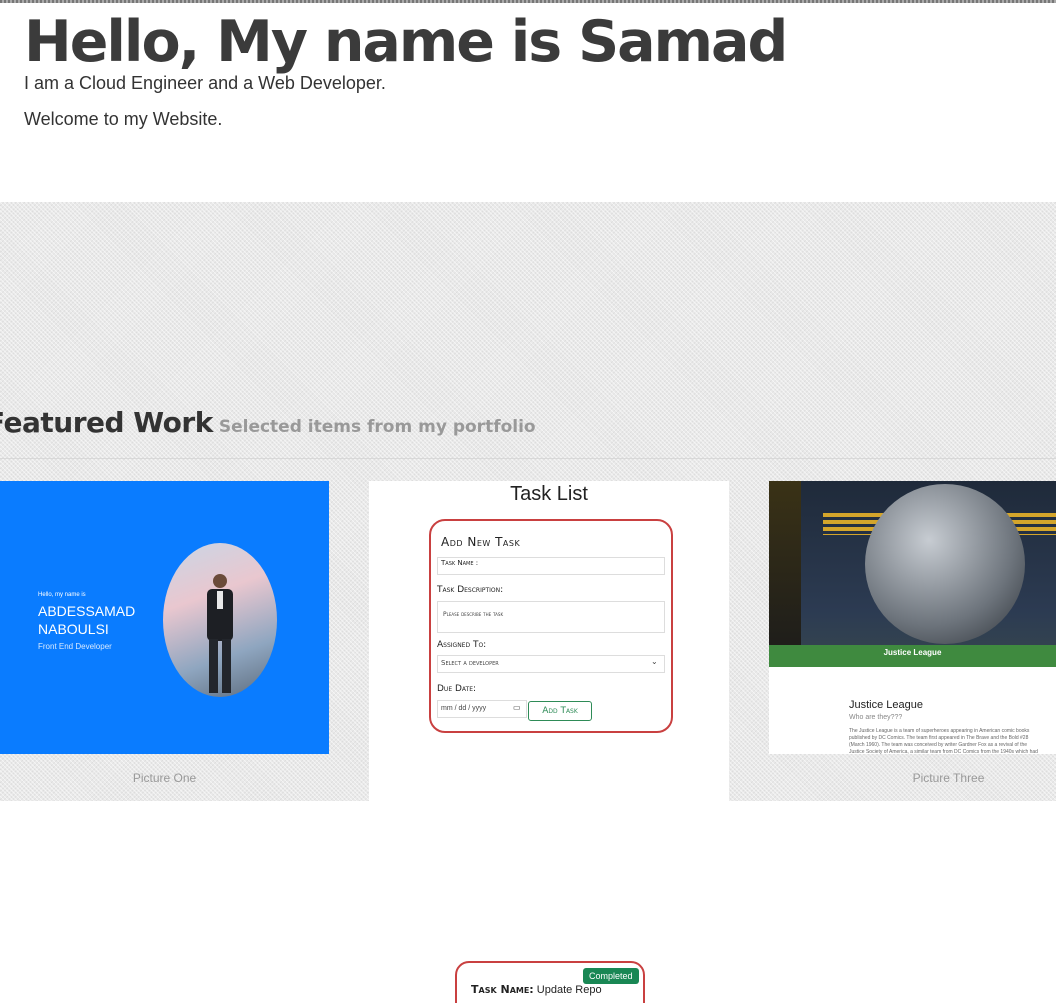 Image resolution: width=1056 pixels, height=1003 pixels. I want to click on preview-name-text: ABDESSAMAD NABOULSI, so click(87, 620).